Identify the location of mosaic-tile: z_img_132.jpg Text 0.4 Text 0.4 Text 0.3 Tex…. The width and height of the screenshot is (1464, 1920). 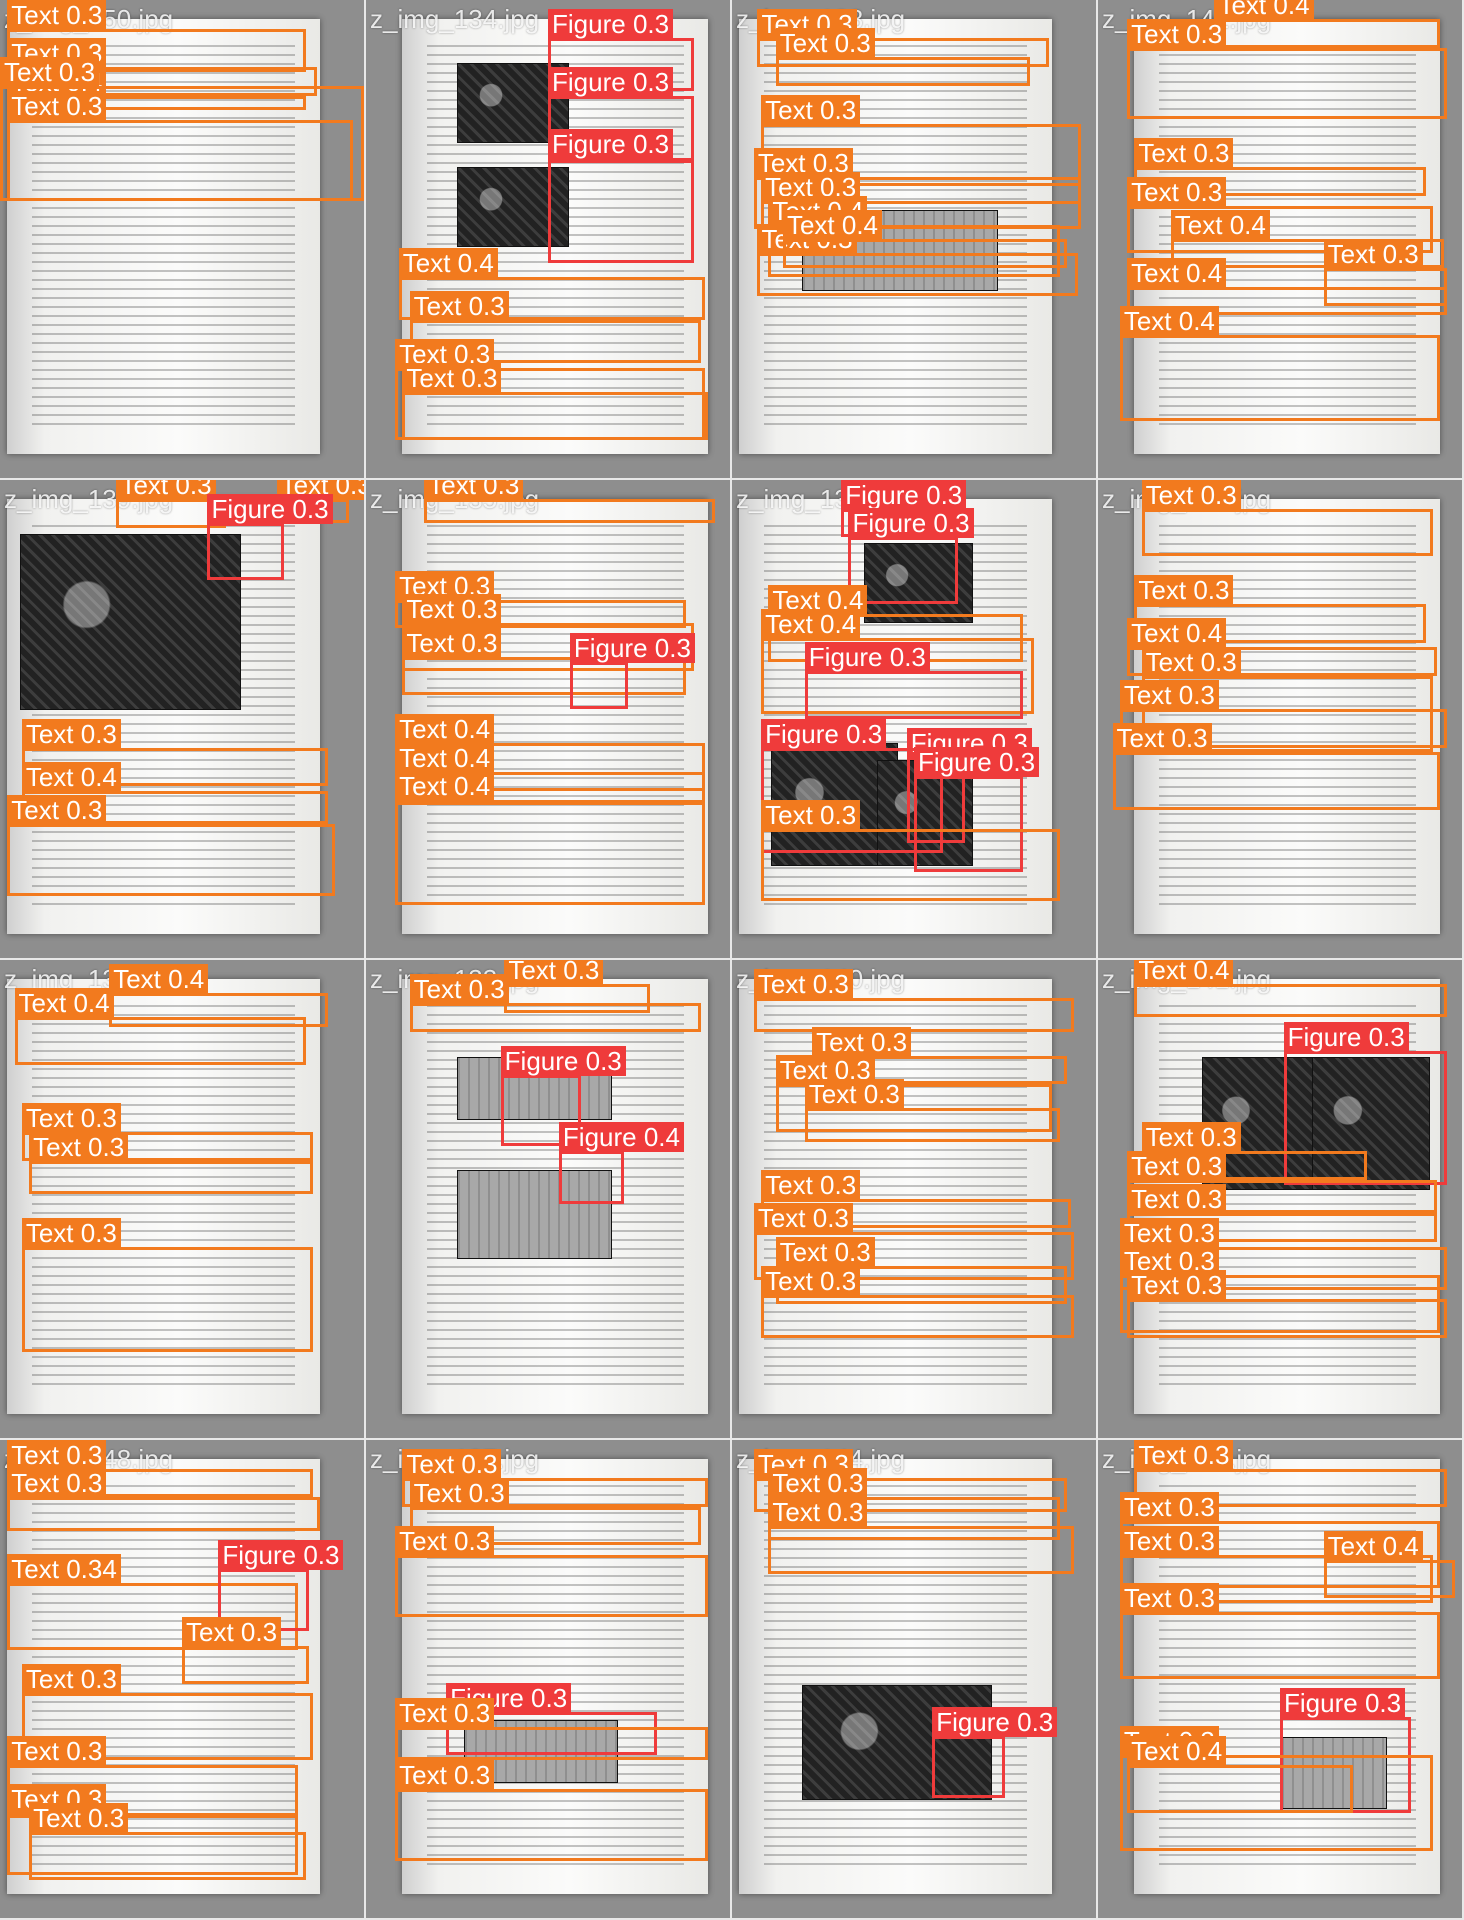
(183, 1200).